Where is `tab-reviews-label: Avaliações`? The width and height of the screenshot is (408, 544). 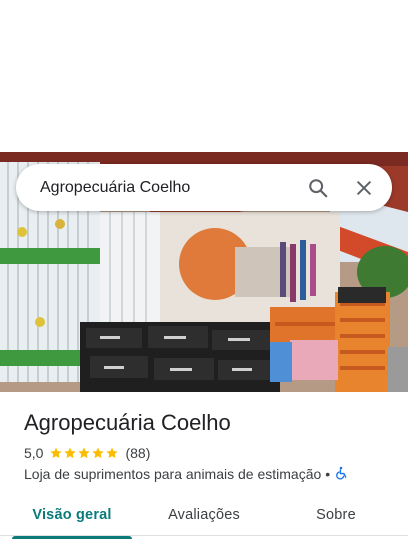 tab-reviews-label: Avaliações is located at coordinates (204, 515).